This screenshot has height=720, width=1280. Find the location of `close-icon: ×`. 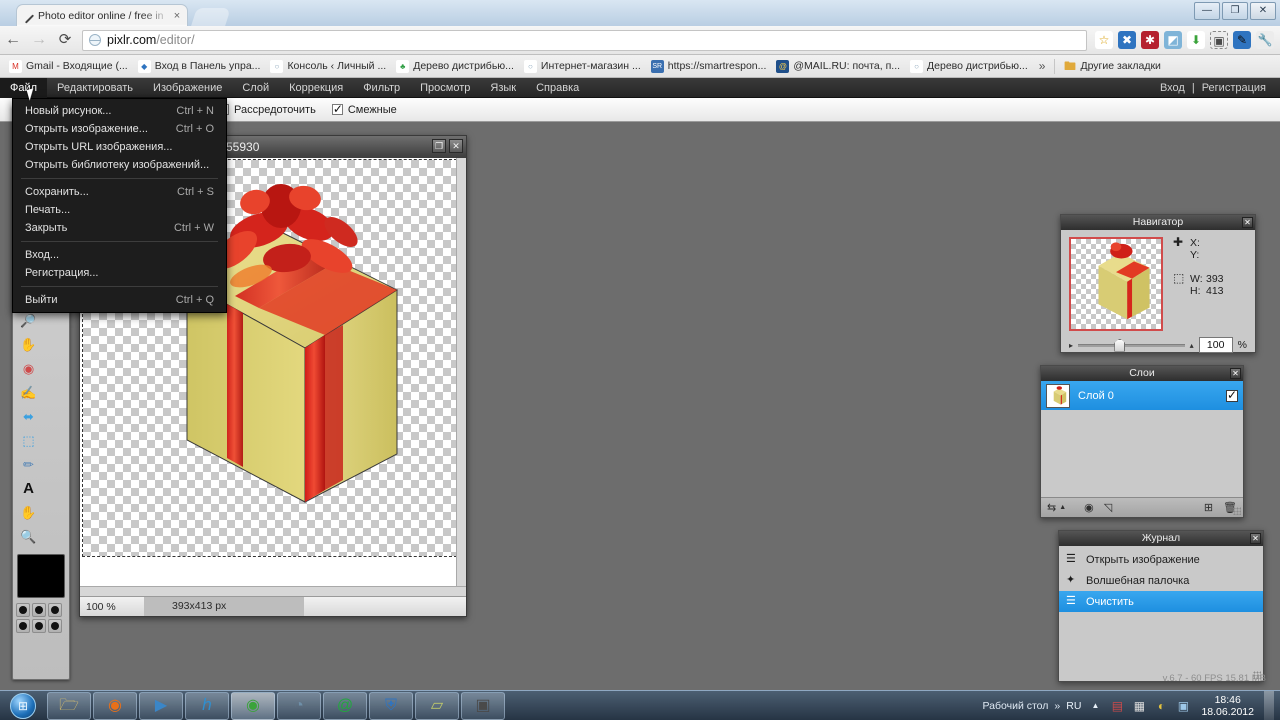

close-icon: × is located at coordinates (177, 16).